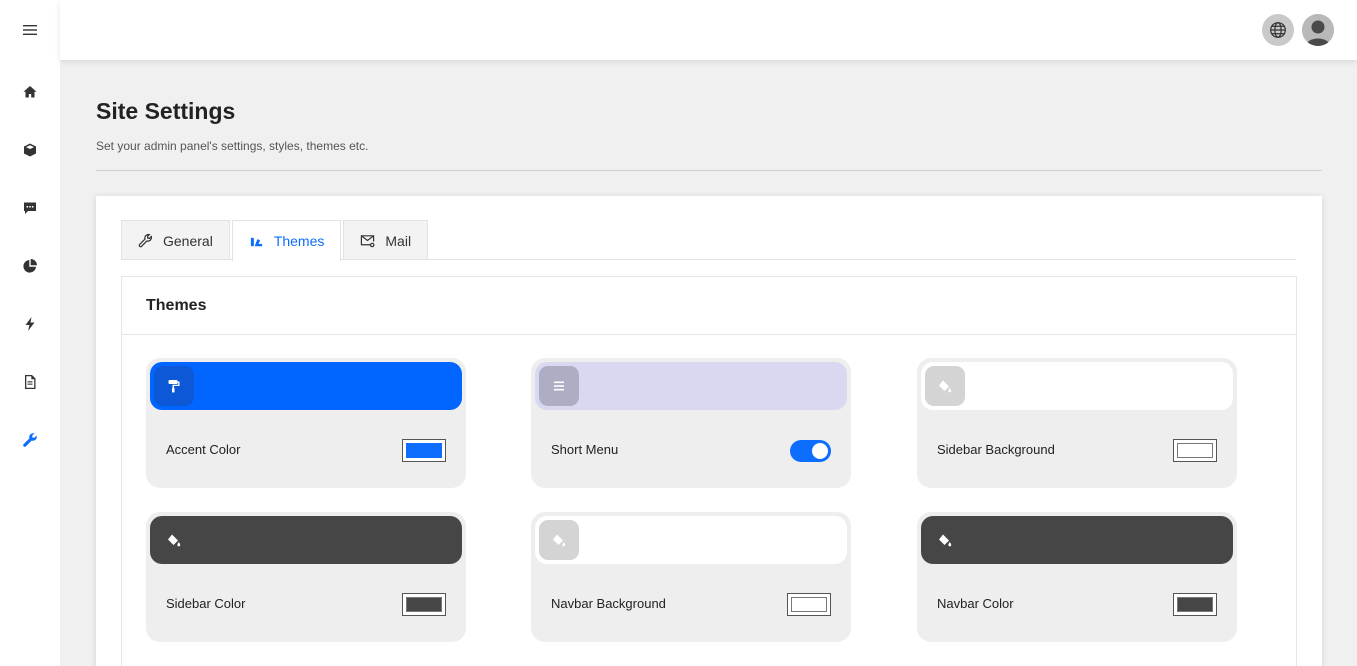 Image resolution: width=1357 pixels, height=666 pixels. What do you see at coordinates (188, 240) in the screenshot?
I see `tab-general-label: General` at bounding box center [188, 240].